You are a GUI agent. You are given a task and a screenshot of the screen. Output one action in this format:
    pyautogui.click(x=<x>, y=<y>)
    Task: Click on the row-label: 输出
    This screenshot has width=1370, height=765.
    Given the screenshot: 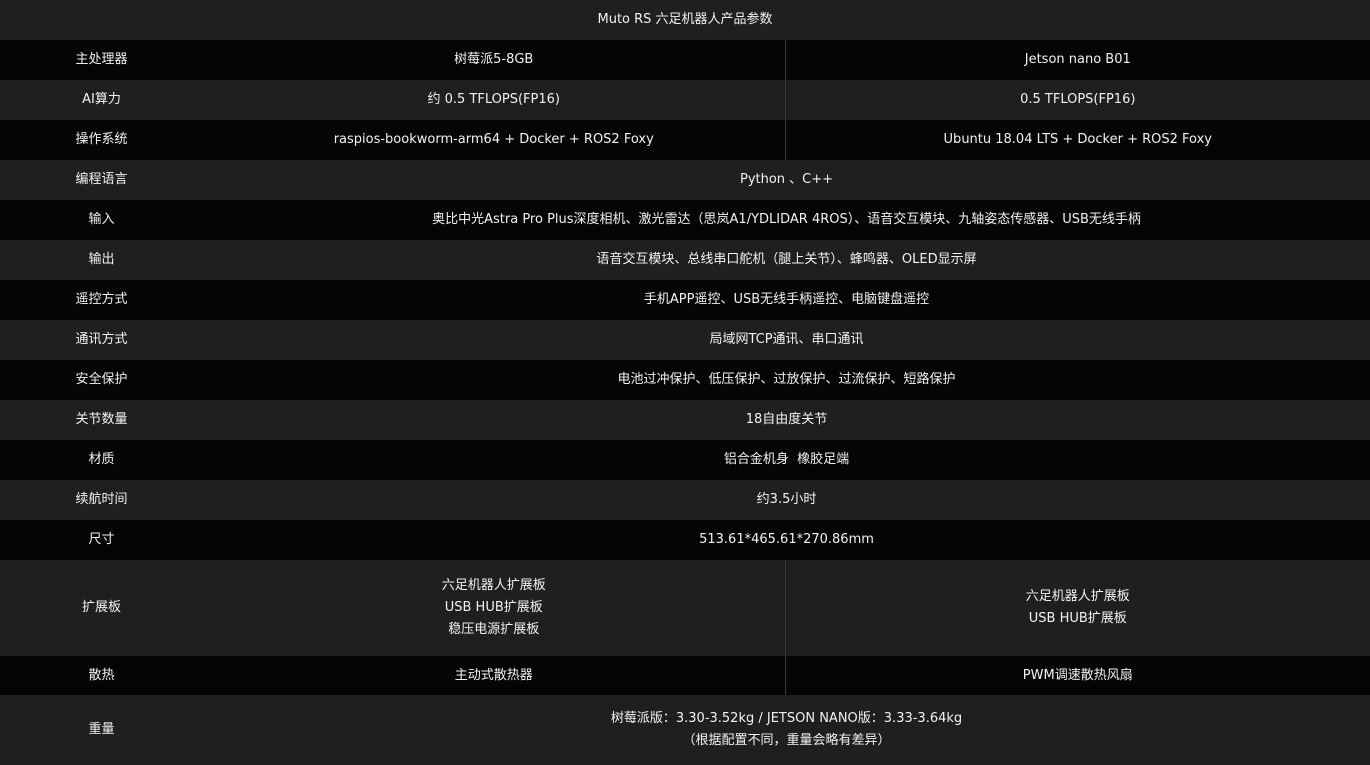 What is the action you would take?
    pyautogui.click(x=101, y=260)
    